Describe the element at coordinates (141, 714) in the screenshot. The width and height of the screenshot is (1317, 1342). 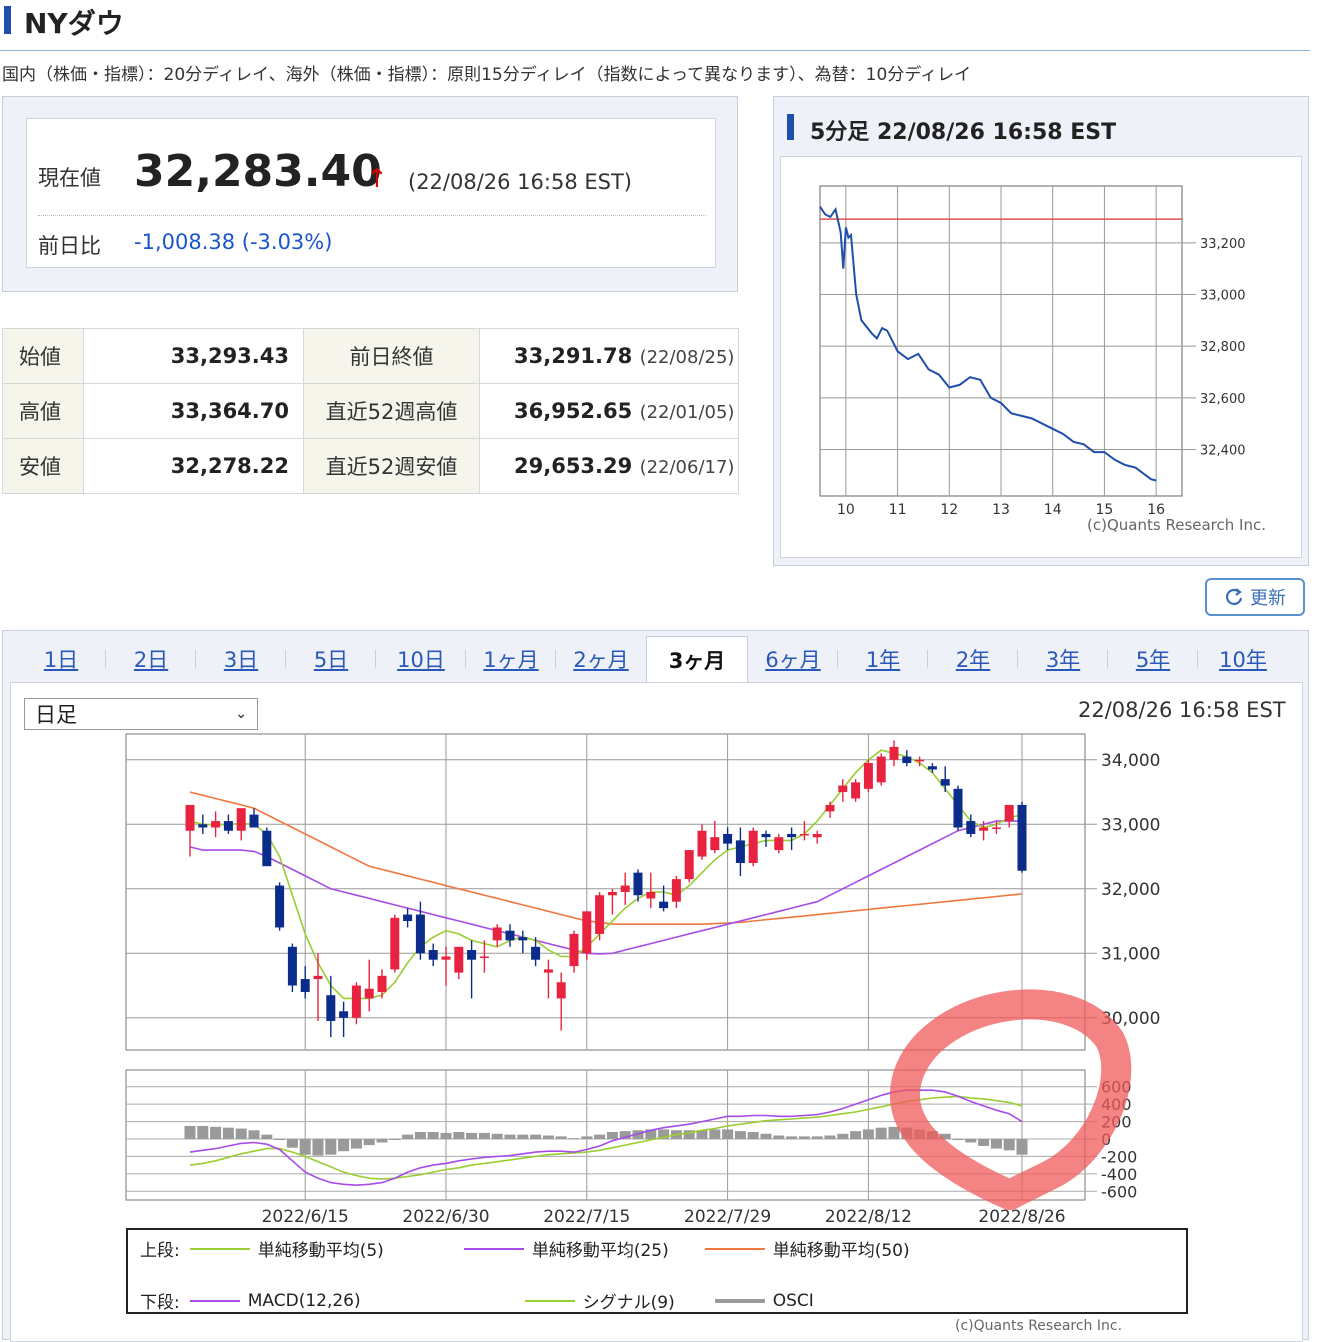
I see `period-select: 日足 ⌄` at that location.